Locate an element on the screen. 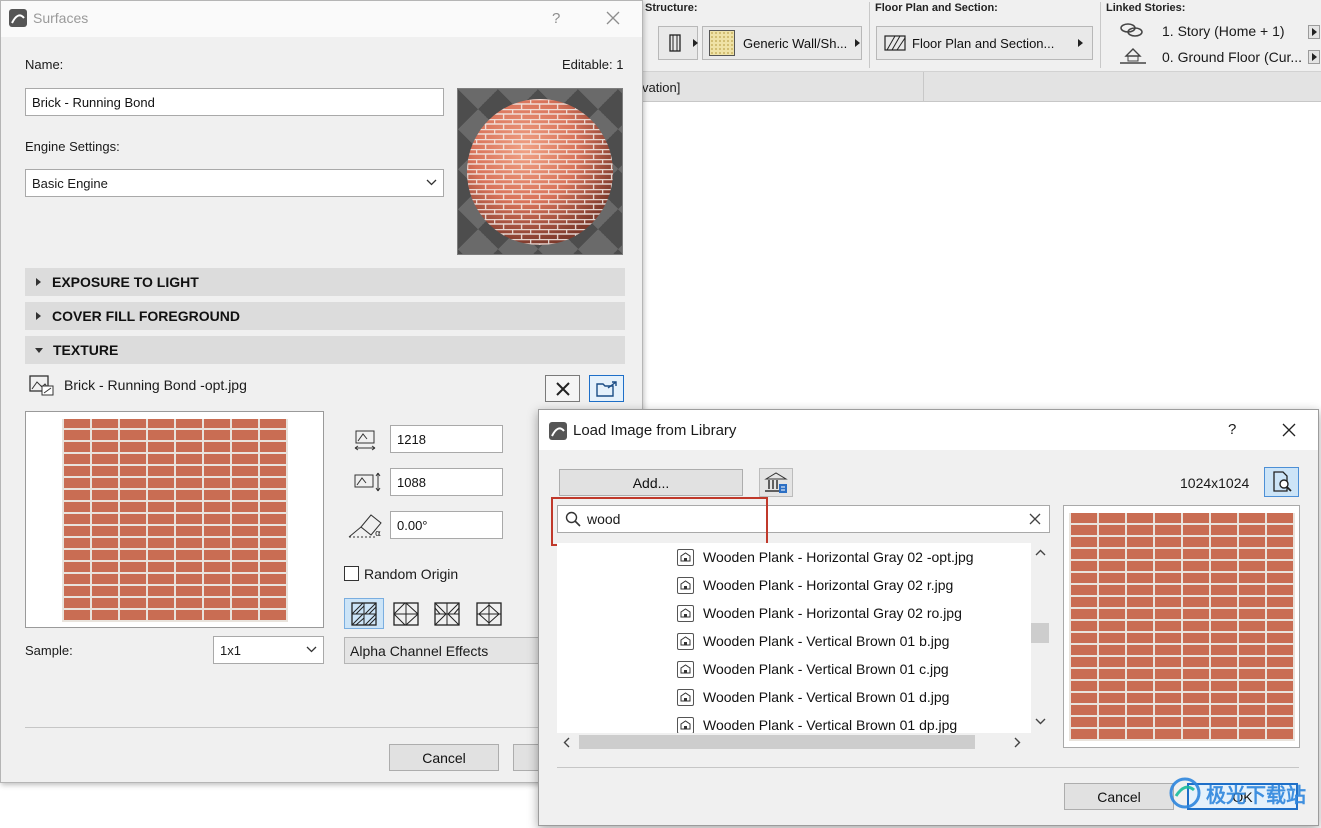  texture-angle-input: 0.00° is located at coordinates (446, 525).